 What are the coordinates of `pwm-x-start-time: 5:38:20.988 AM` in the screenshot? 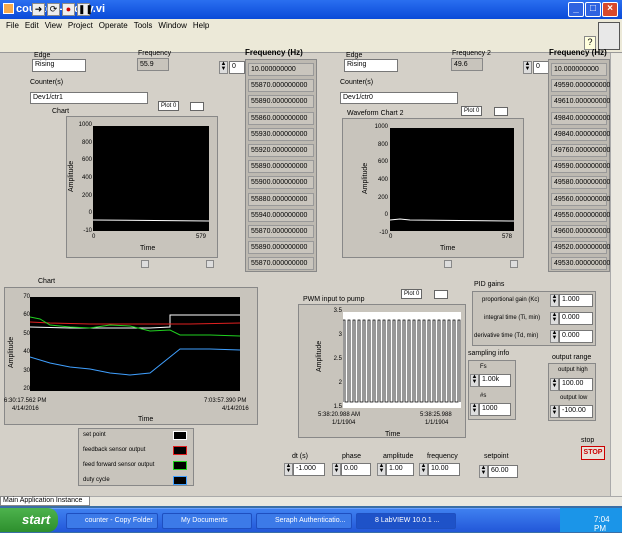 It's located at (339, 415).